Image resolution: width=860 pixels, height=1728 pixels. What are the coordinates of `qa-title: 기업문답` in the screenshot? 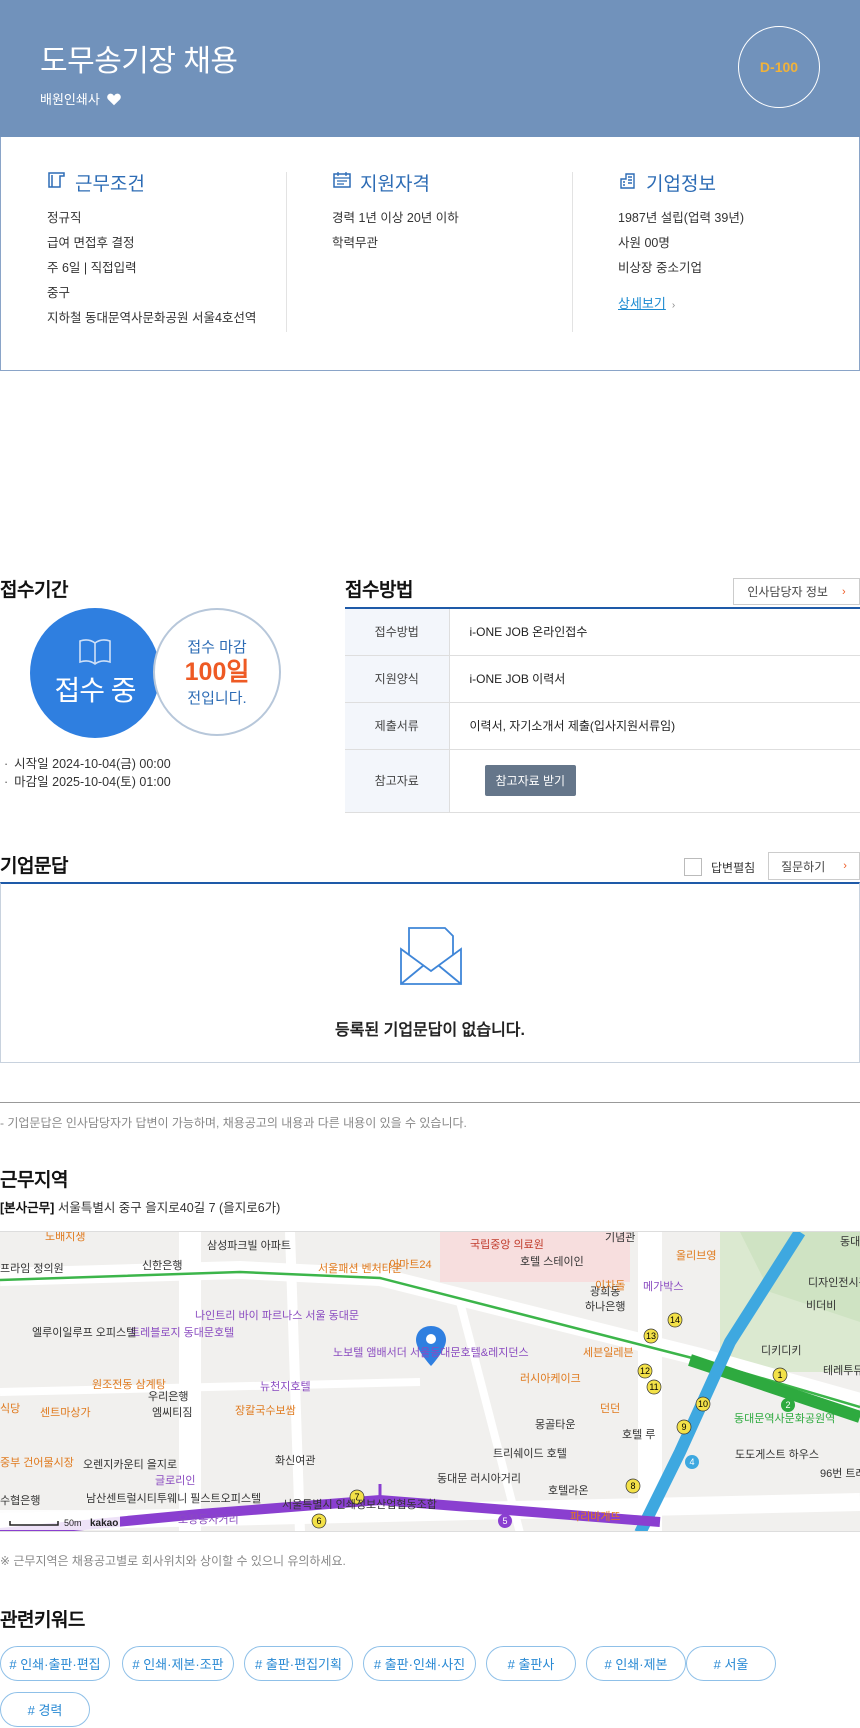 It's located at (34, 866).